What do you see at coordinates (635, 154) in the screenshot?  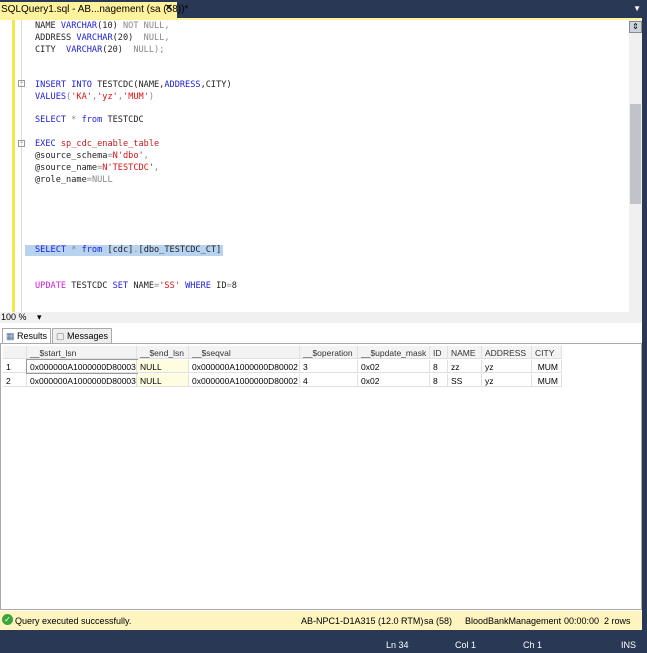 I see `scrollbar-thumb` at bounding box center [635, 154].